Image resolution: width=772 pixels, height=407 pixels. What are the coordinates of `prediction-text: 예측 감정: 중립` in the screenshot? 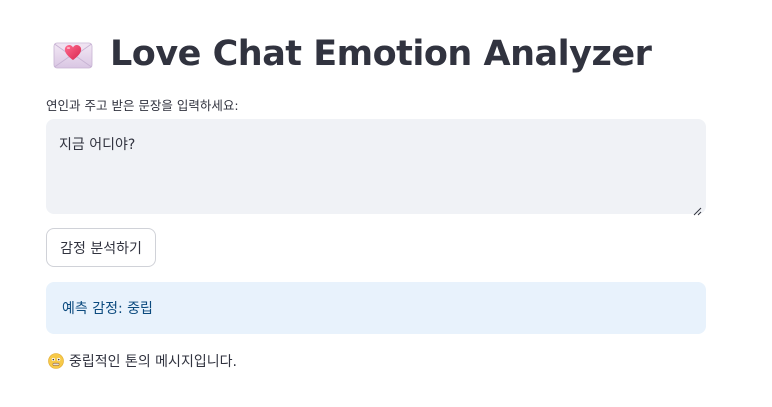 It's located at (107, 309).